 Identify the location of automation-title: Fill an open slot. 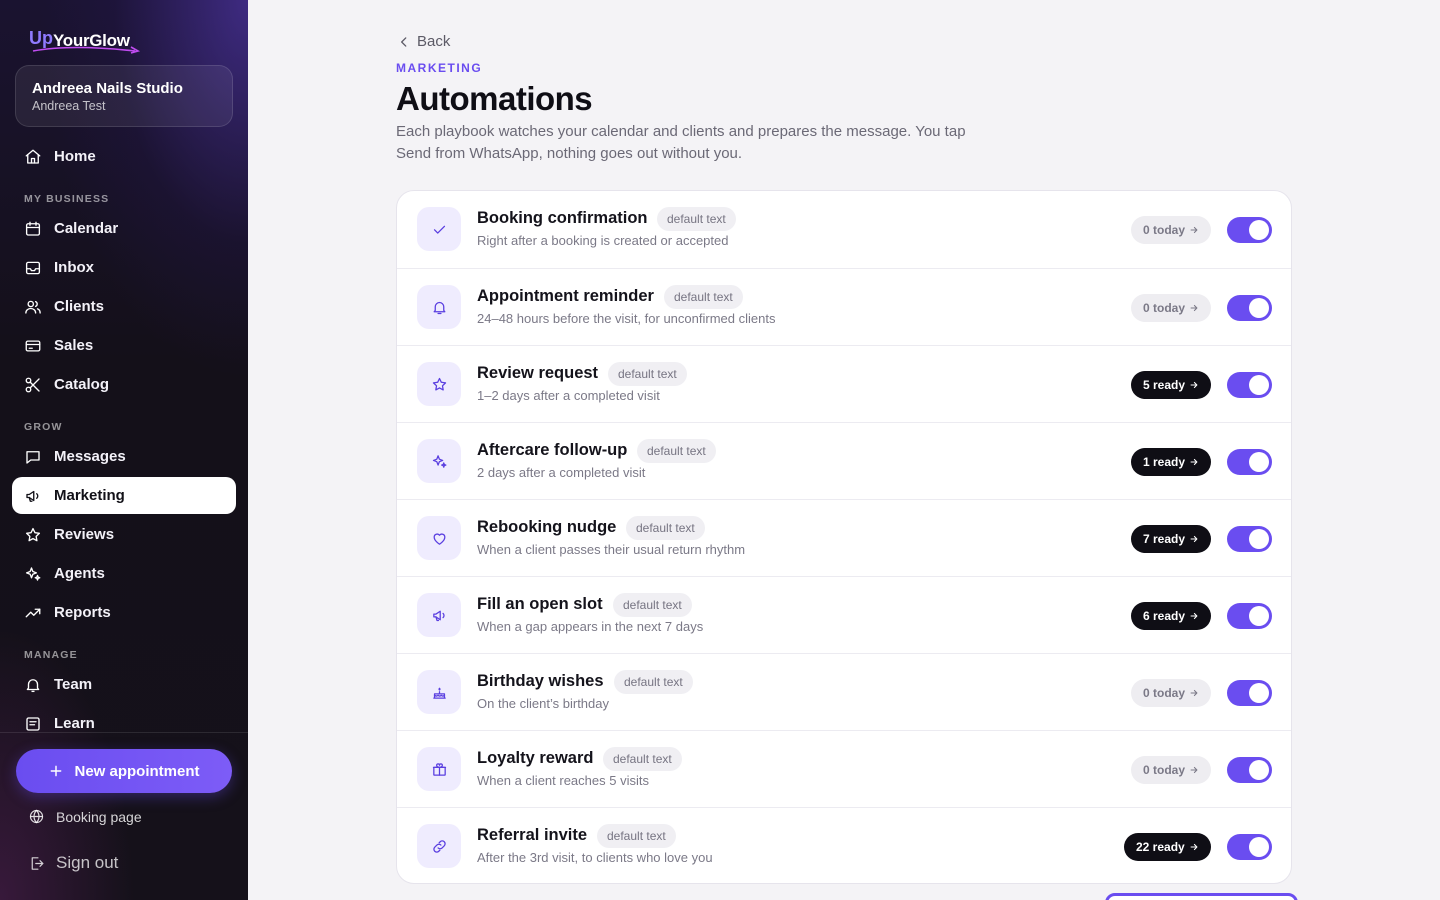
(540, 604).